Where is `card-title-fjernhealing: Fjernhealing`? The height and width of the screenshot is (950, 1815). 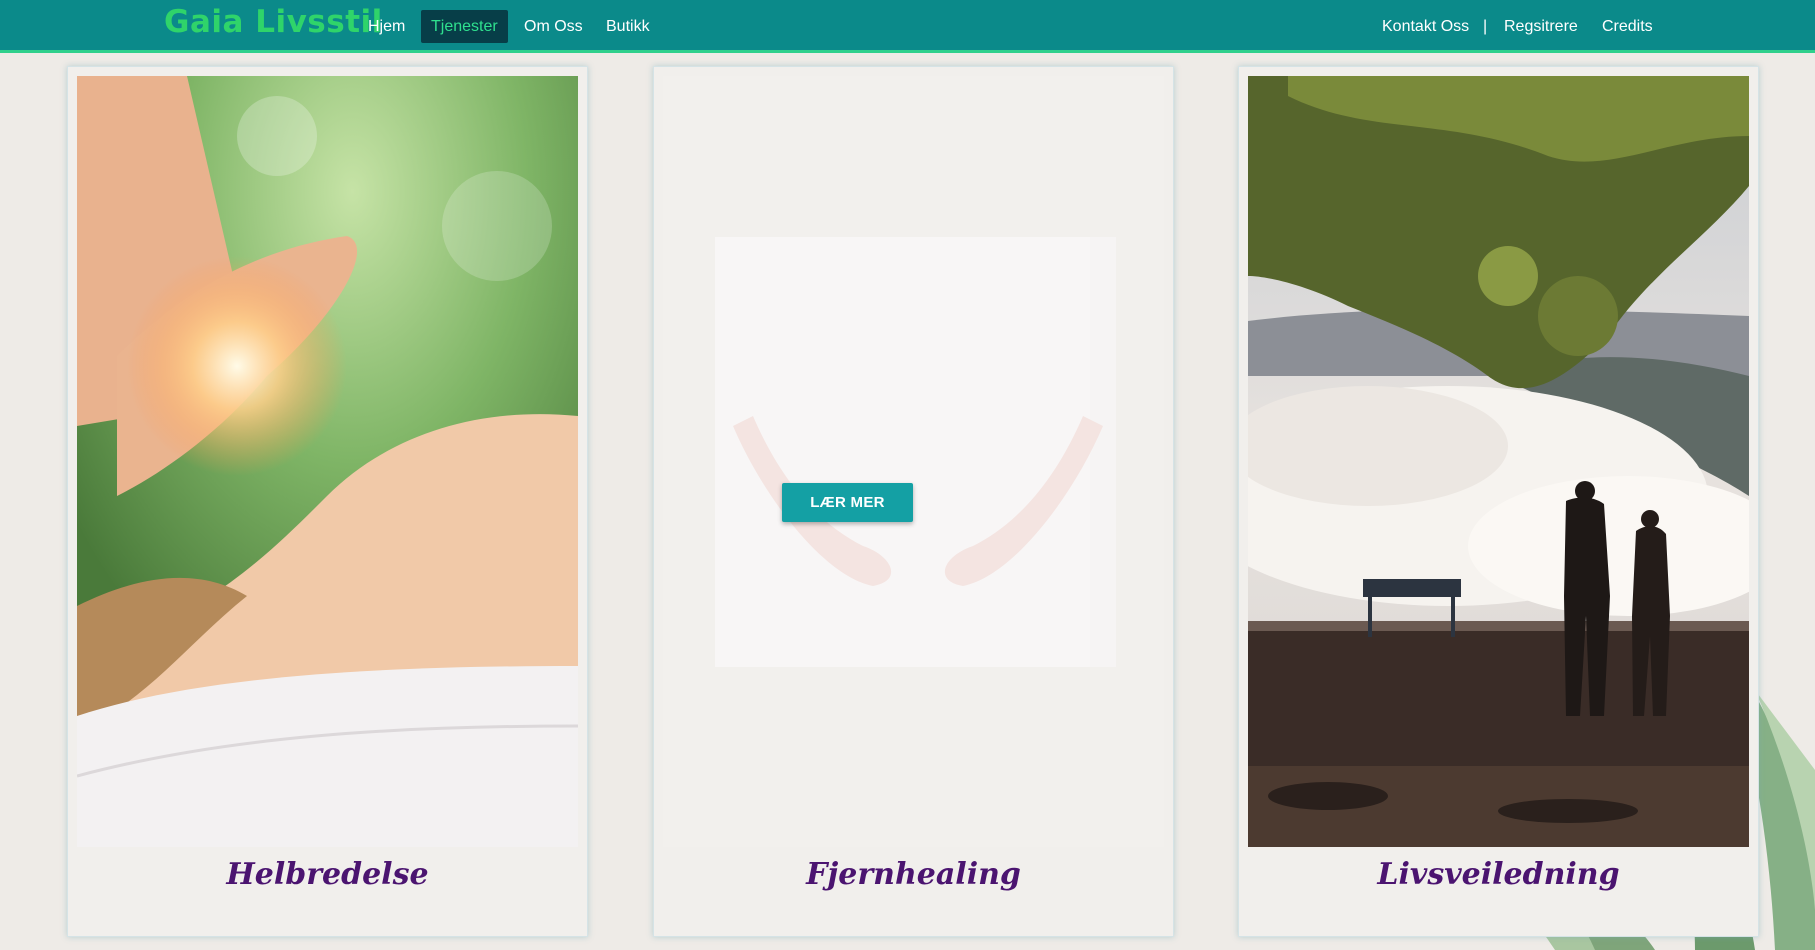 card-title-fjernhealing: Fjernhealing is located at coordinates (913, 874).